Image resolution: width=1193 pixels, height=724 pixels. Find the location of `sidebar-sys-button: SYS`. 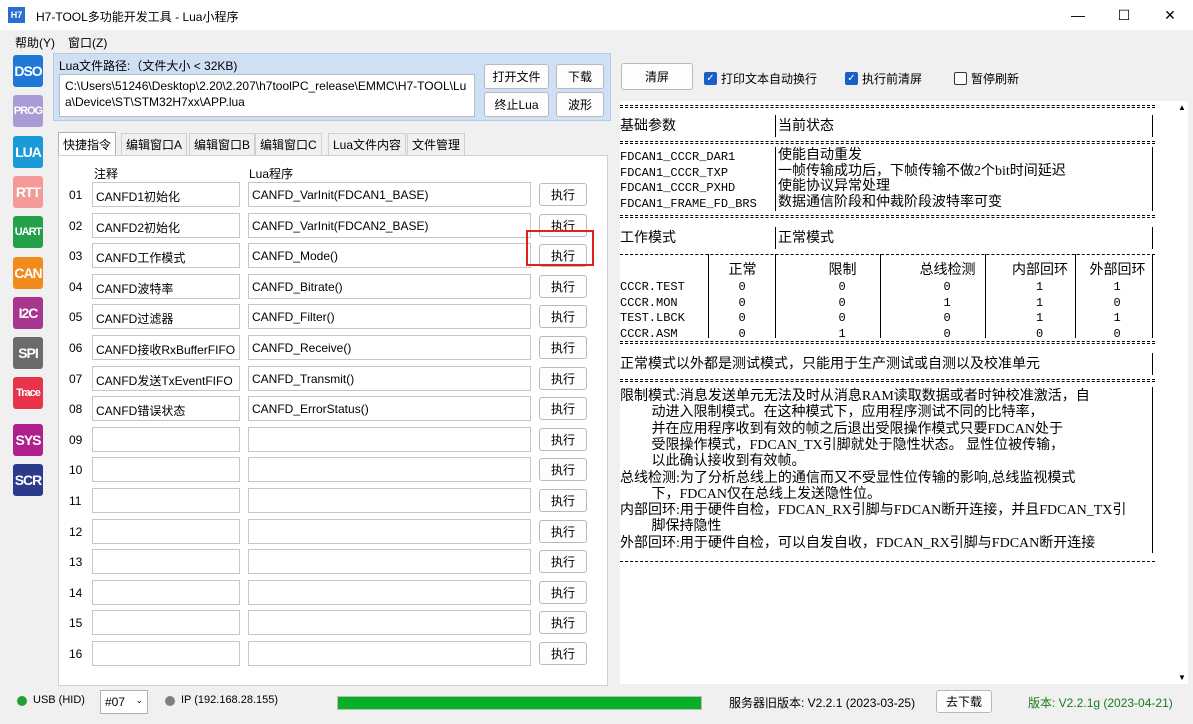

sidebar-sys-button: SYS is located at coordinates (28, 439).